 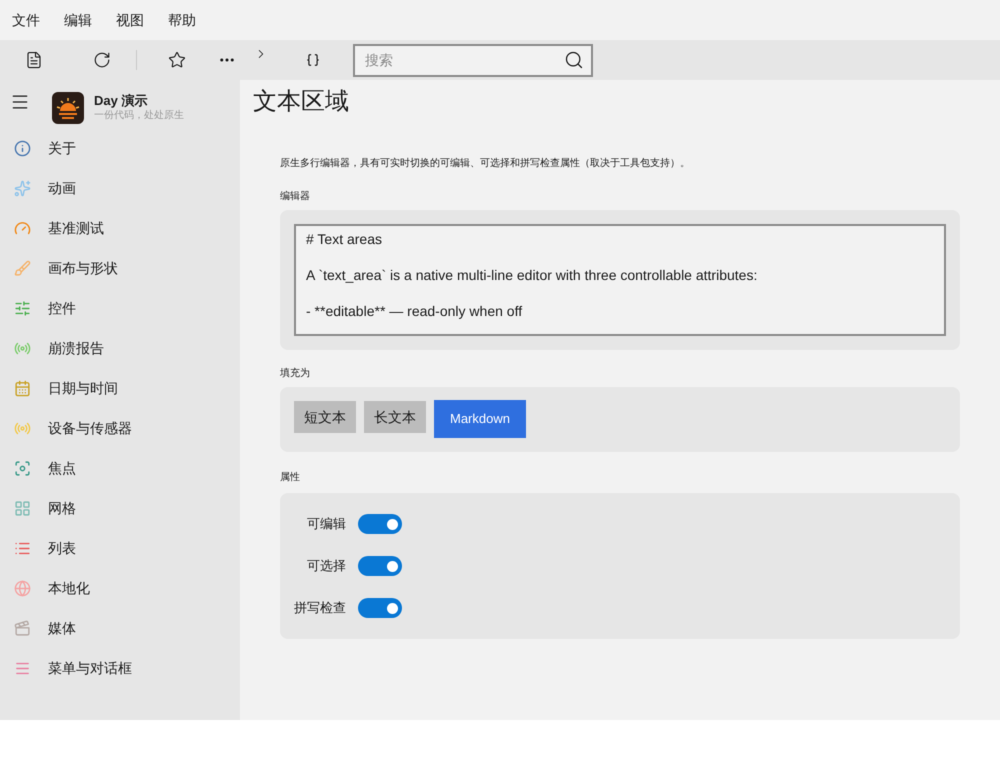 What do you see at coordinates (120, 348) in the screenshot?
I see `sidebar-item: 崩溃报告` at bounding box center [120, 348].